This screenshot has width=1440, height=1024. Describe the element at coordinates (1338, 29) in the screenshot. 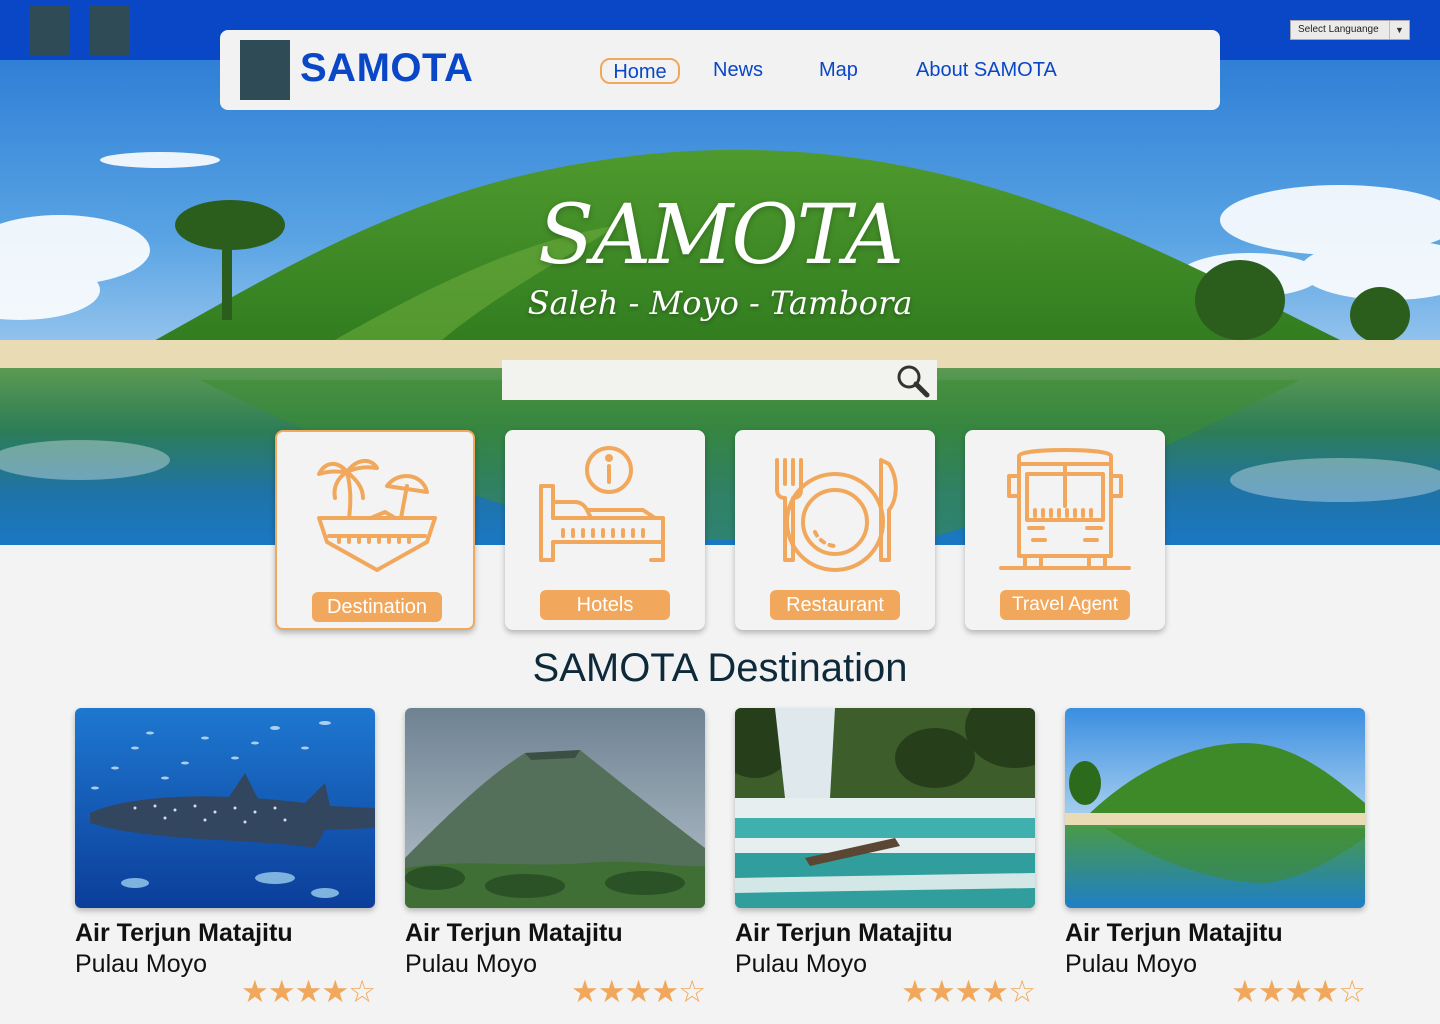

I see `language-select-label: Select Languange` at that location.